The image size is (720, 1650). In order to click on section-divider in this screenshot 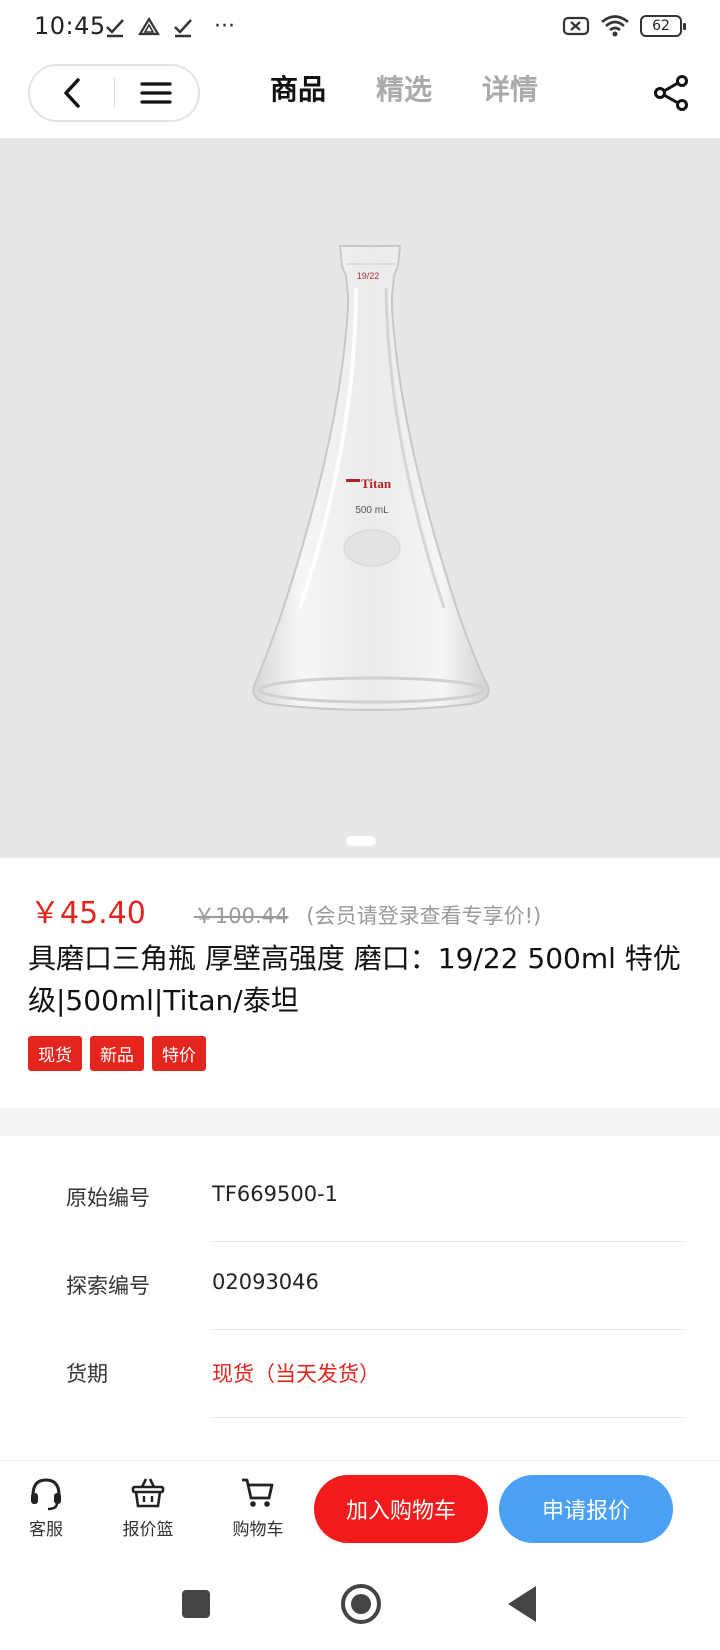, I will do `click(360, 1122)`.